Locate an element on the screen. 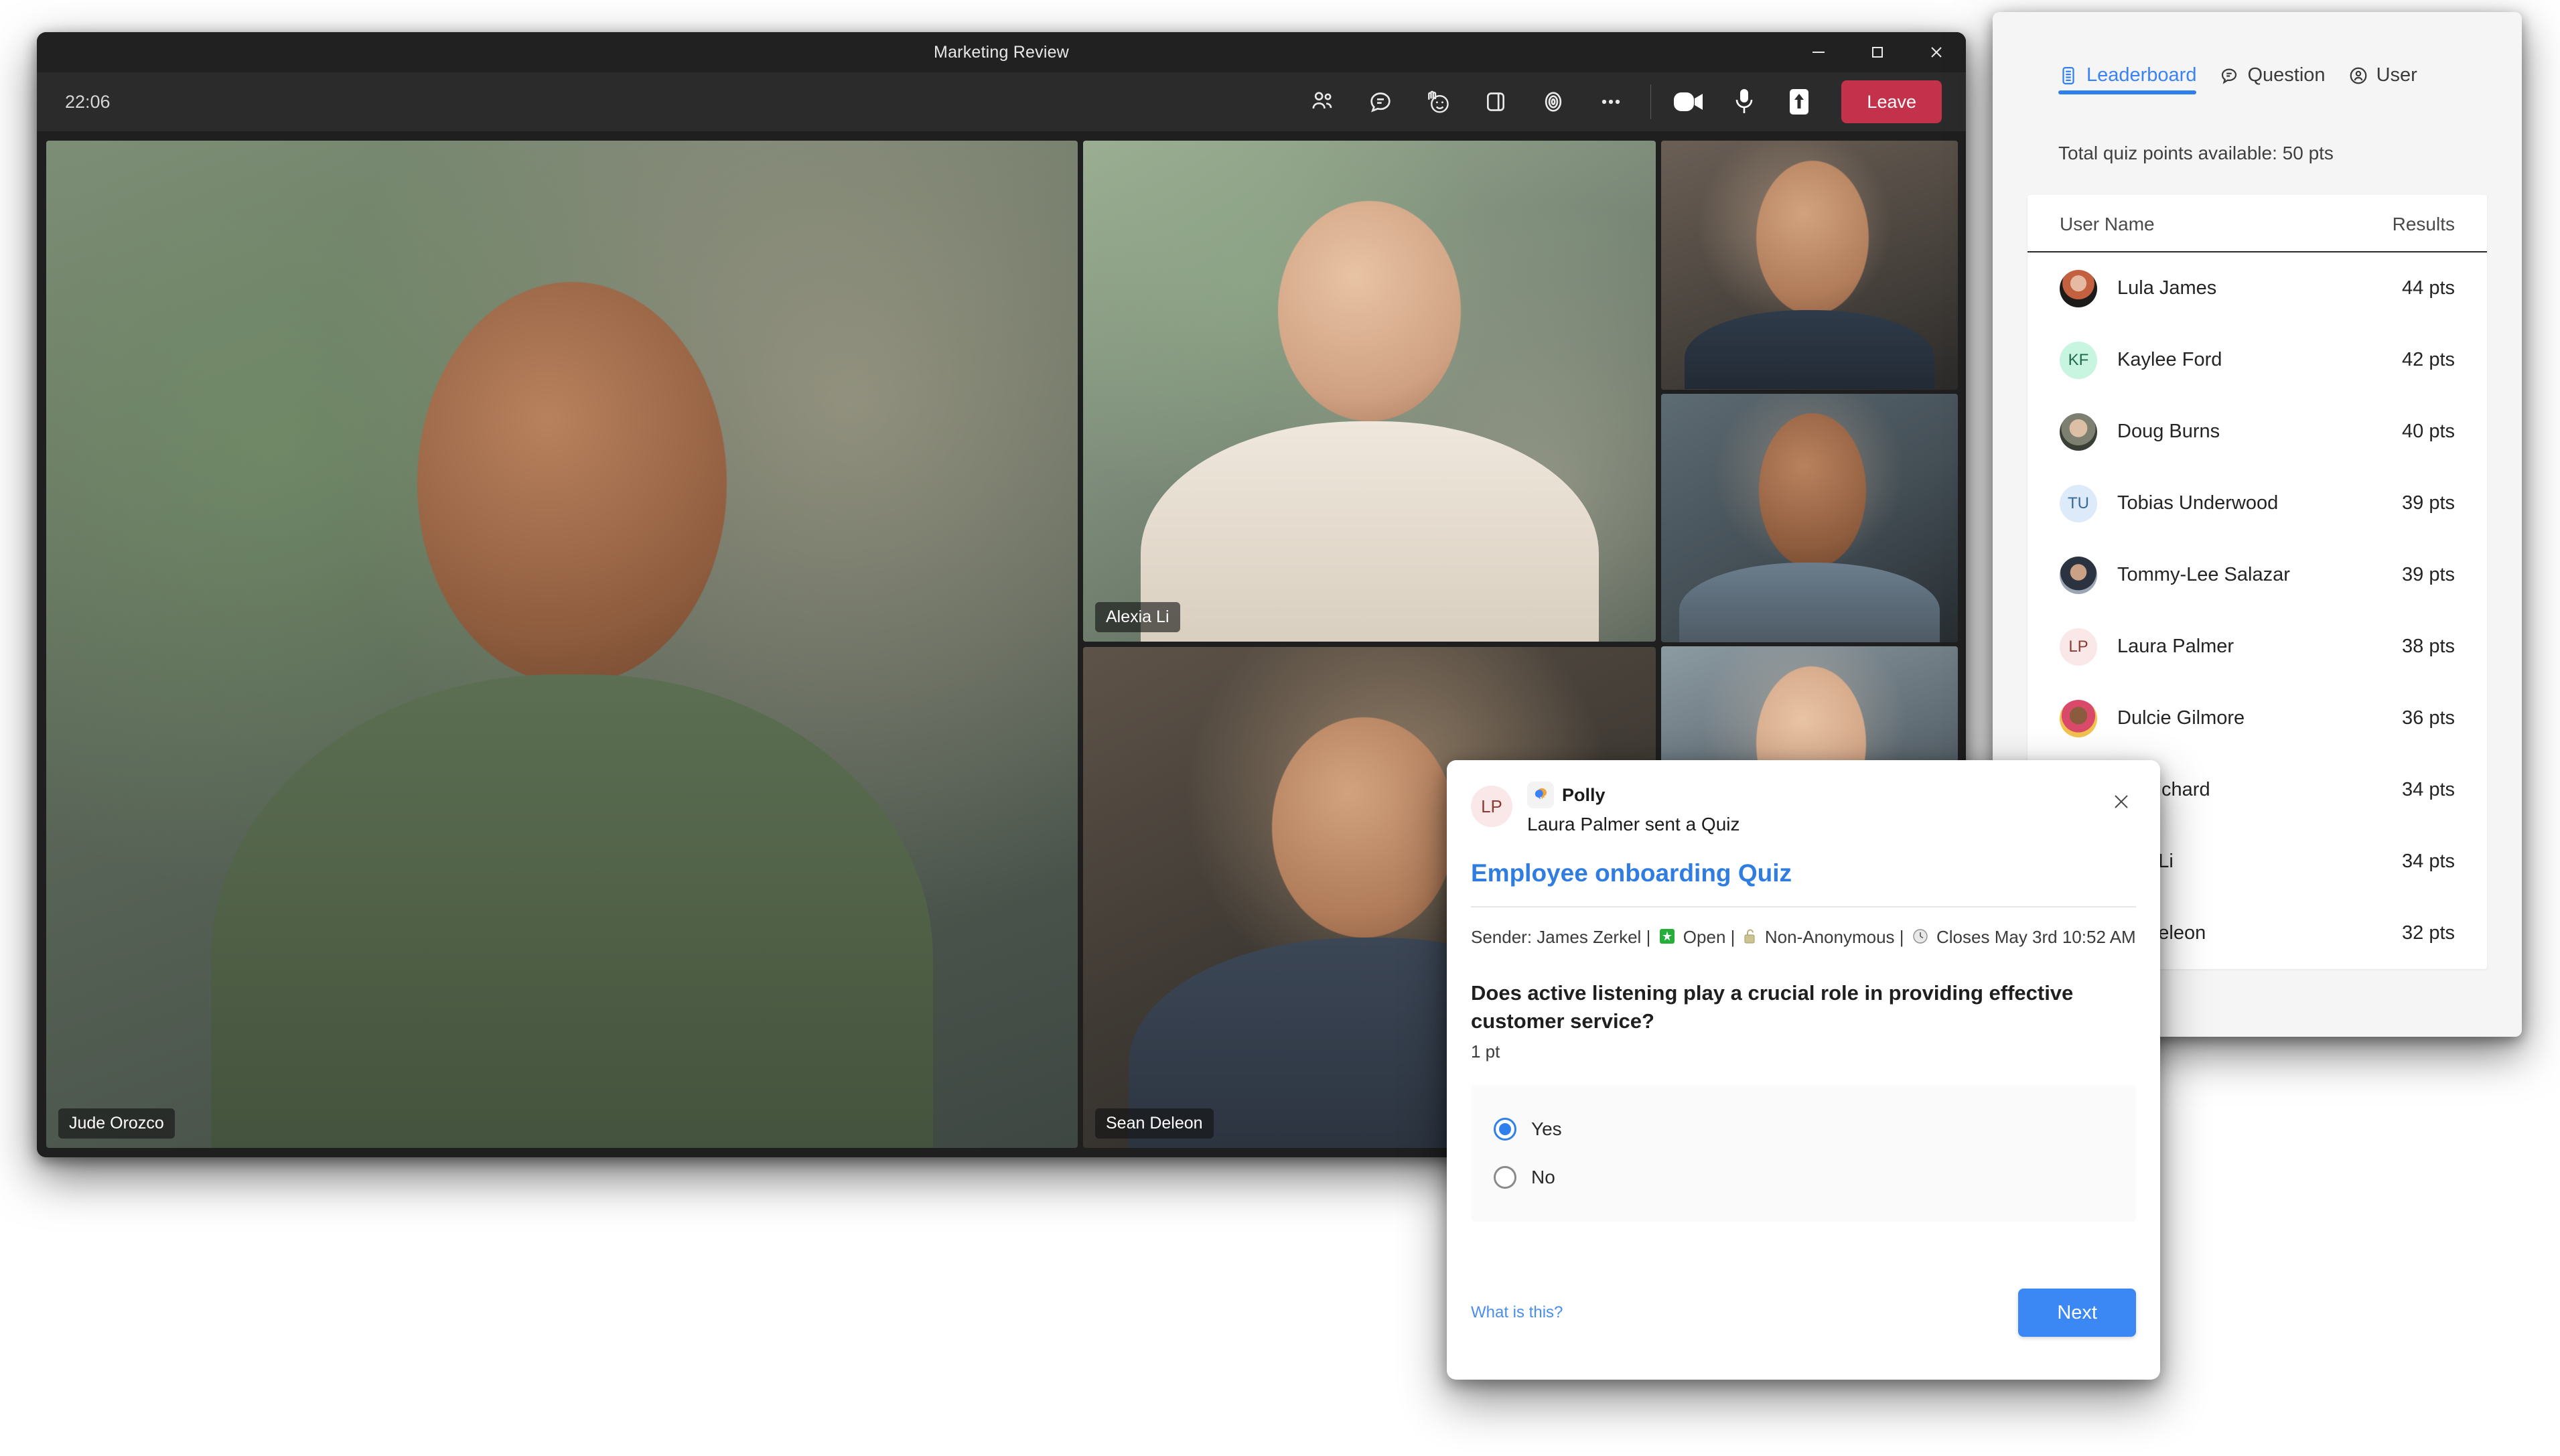  leave-button: Leave is located at coordinates (1891, 101).